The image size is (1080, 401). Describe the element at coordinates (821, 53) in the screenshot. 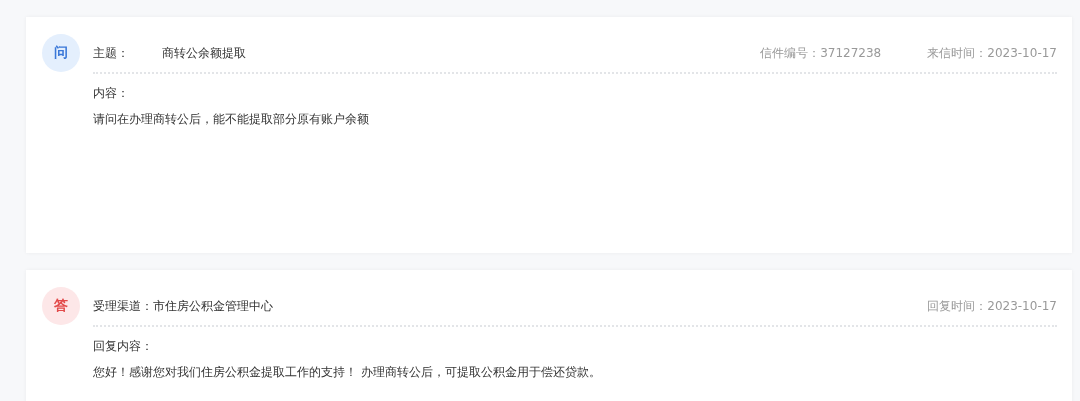

I see `meta-text: 信件编号：37127238` at that location.